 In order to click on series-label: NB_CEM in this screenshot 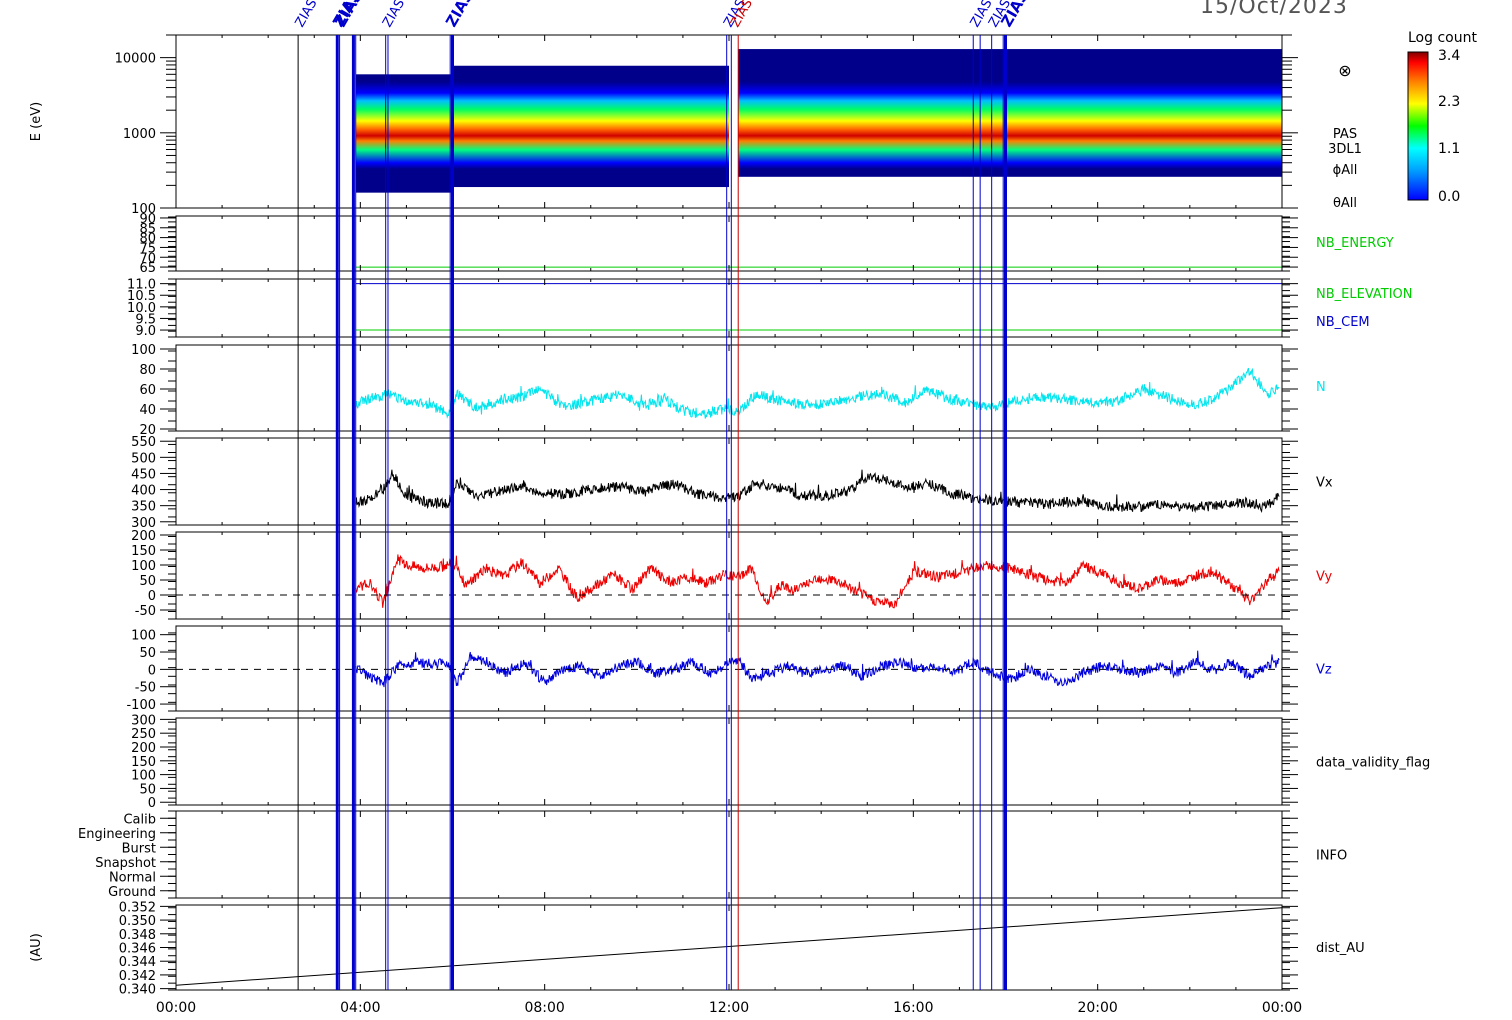, I will do `click(1343, 322)`.